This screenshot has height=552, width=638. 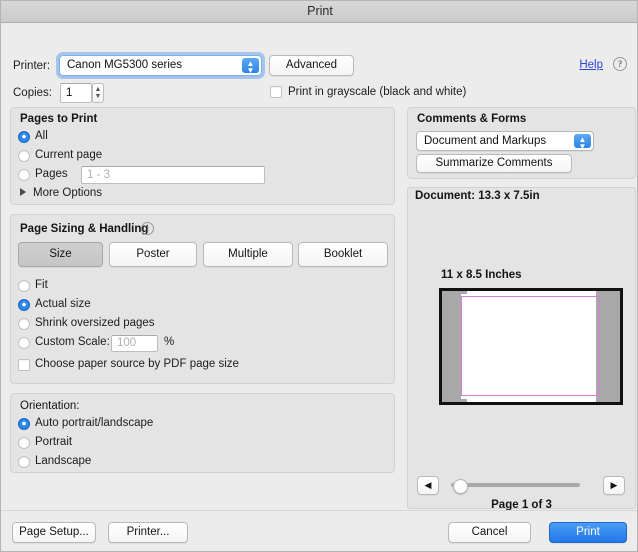 What do you see at coordinates (153, 254) in the screenshot?
I see `sizing-mode-poster: Poster` at bounding box center [153, 254].